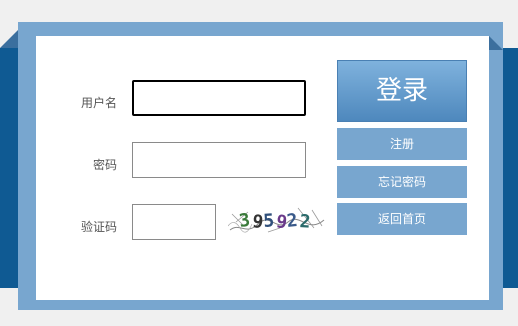 This screenshot has height=326, width=518. What do you see at coordinates (98, 103) in the screenshot?
I see `username-label: 用户名` at bounding box center [98, 103].